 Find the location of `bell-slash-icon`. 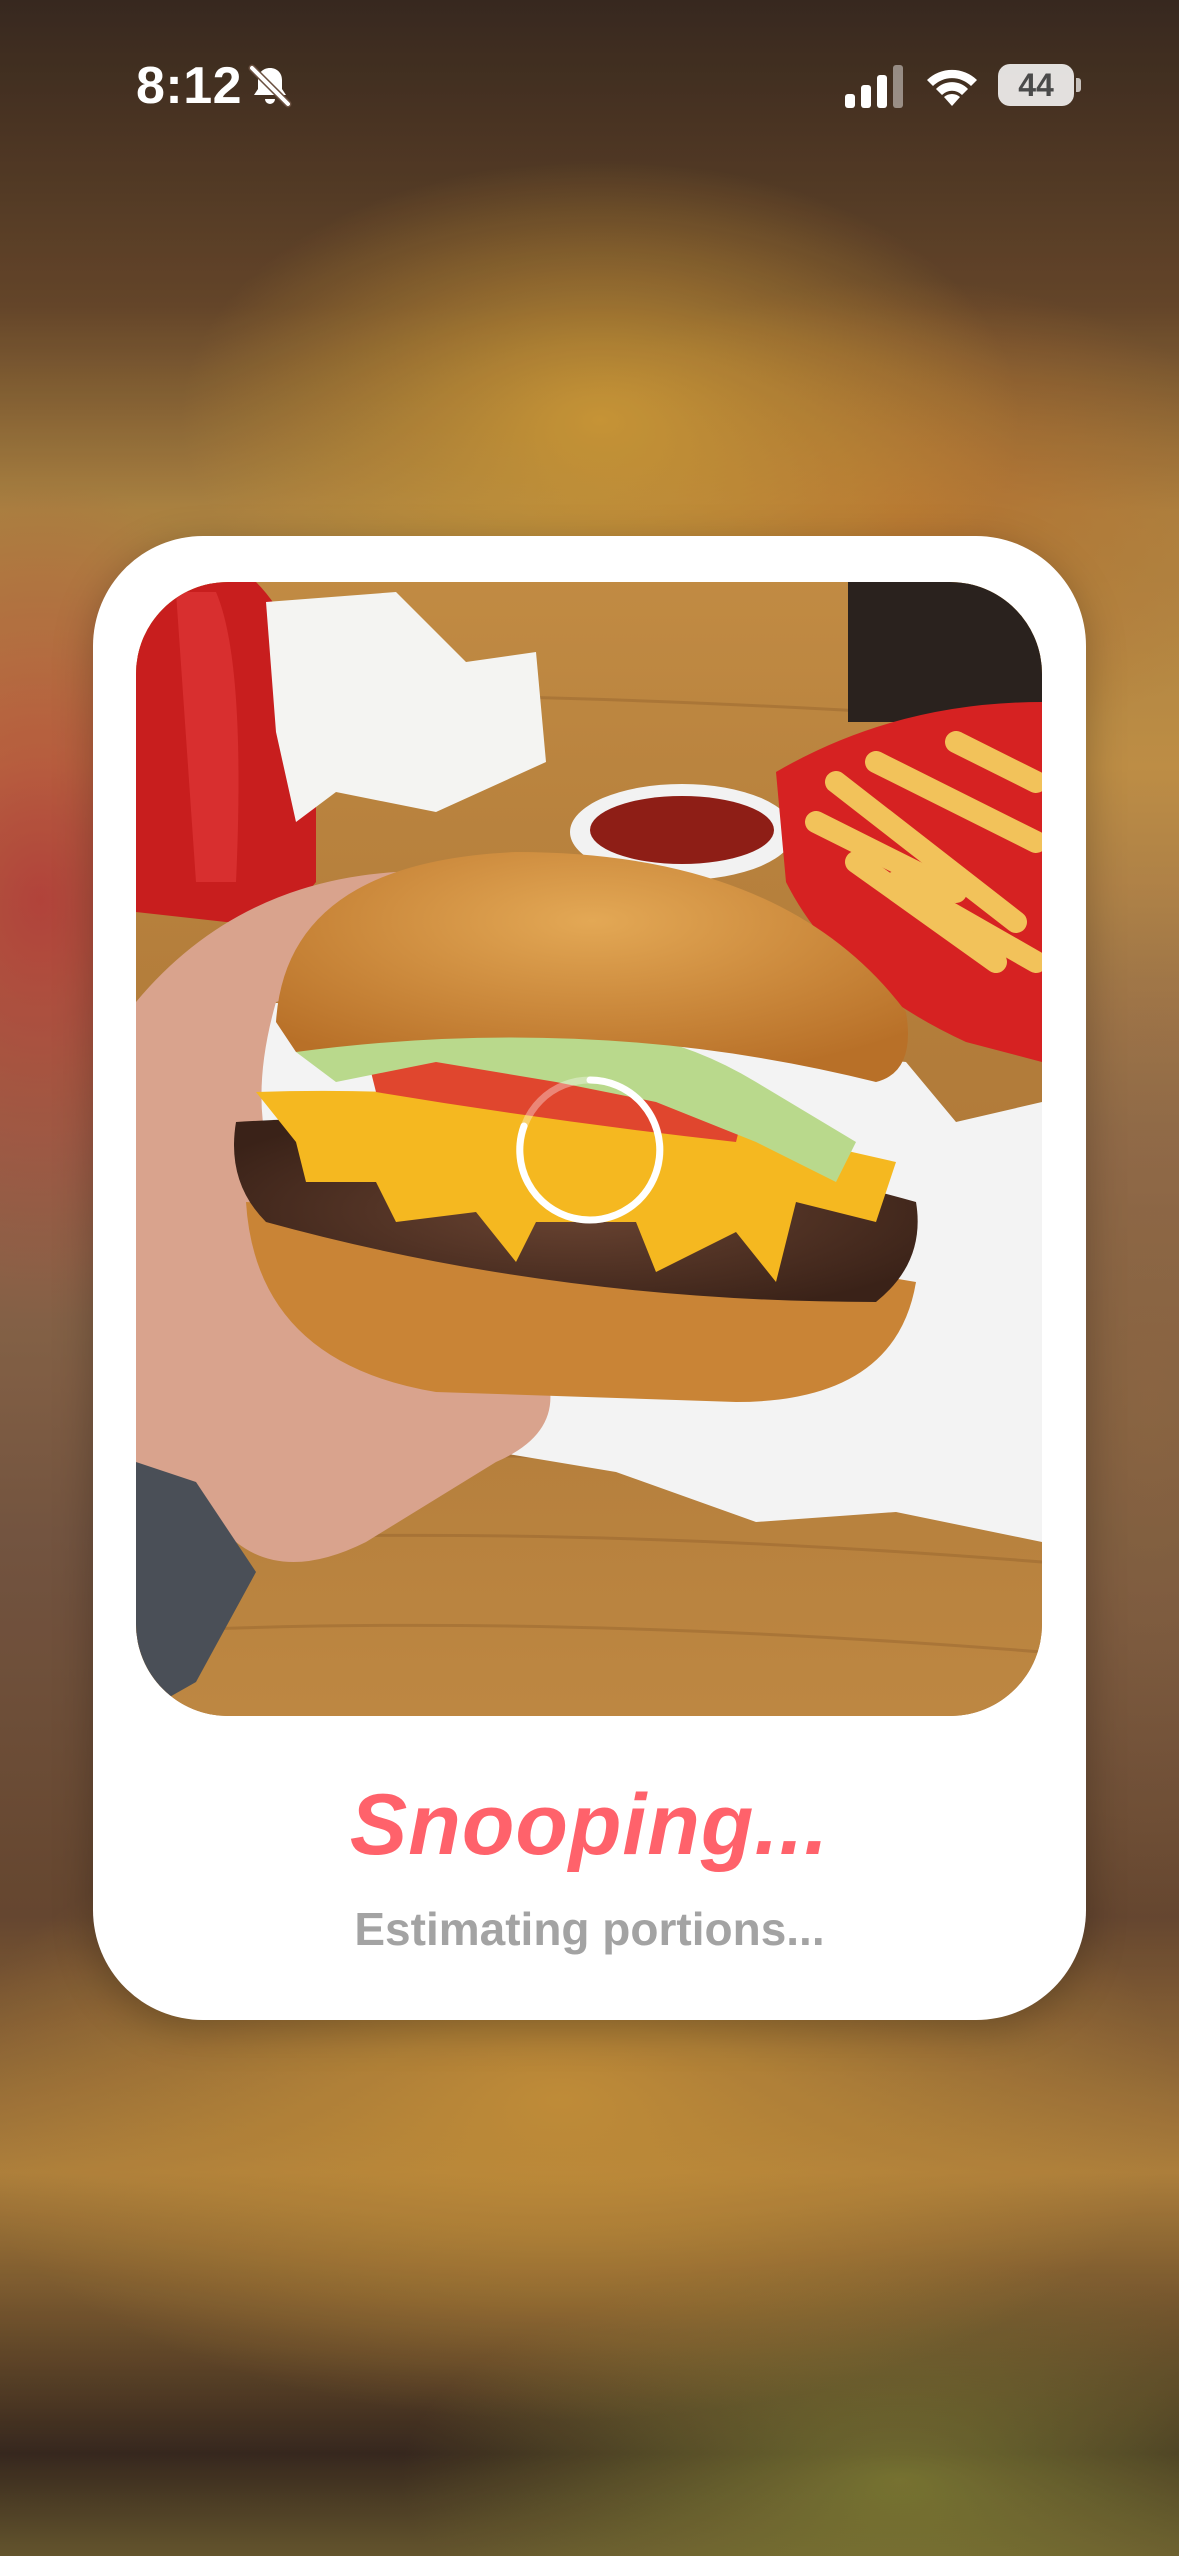

bell-slash-icon is located at coordinates (270, 86).